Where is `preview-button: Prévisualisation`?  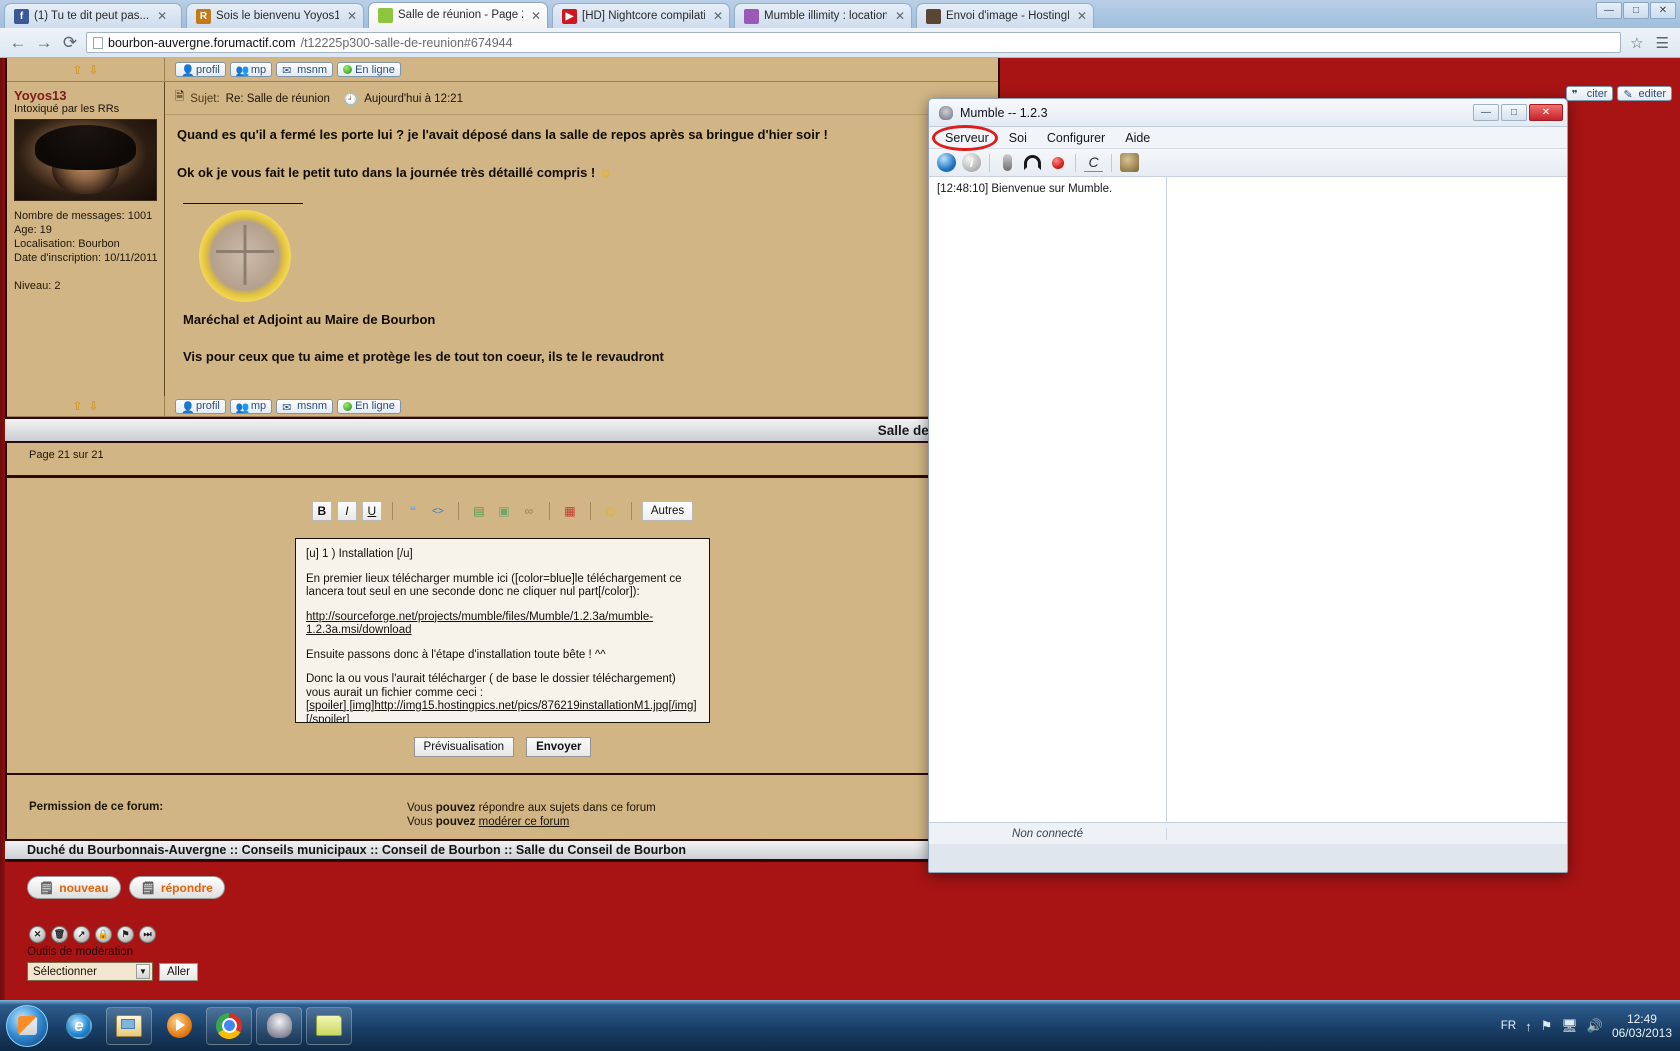
preview-button: Prévisualisation is located at coordinates (464, 747).